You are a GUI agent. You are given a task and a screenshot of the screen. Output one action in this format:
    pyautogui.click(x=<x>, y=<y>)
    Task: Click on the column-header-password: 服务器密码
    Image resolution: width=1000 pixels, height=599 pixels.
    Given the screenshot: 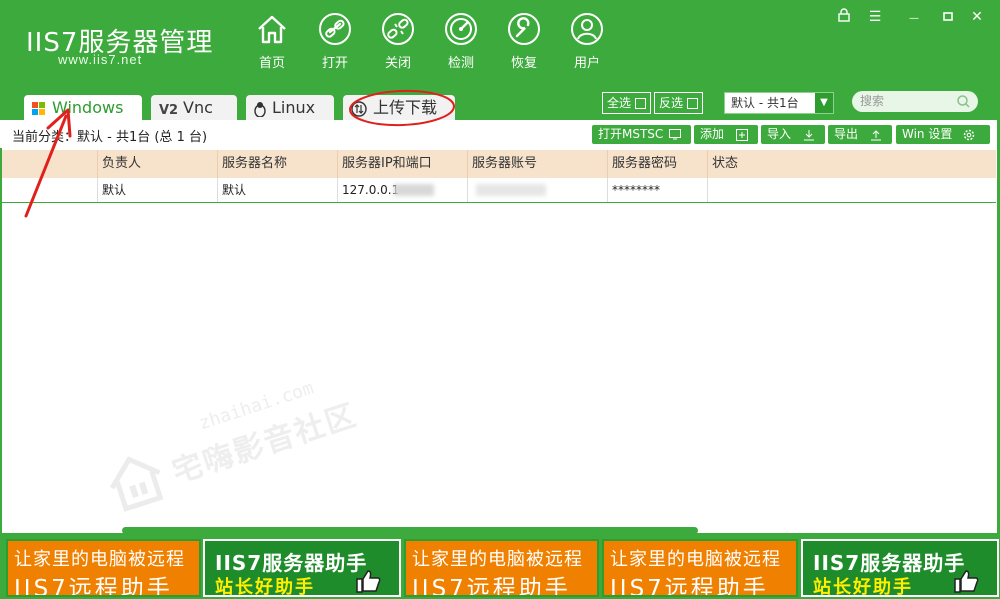 What is the action you would take?
    pyautogui.click(x=658, y=164)
    